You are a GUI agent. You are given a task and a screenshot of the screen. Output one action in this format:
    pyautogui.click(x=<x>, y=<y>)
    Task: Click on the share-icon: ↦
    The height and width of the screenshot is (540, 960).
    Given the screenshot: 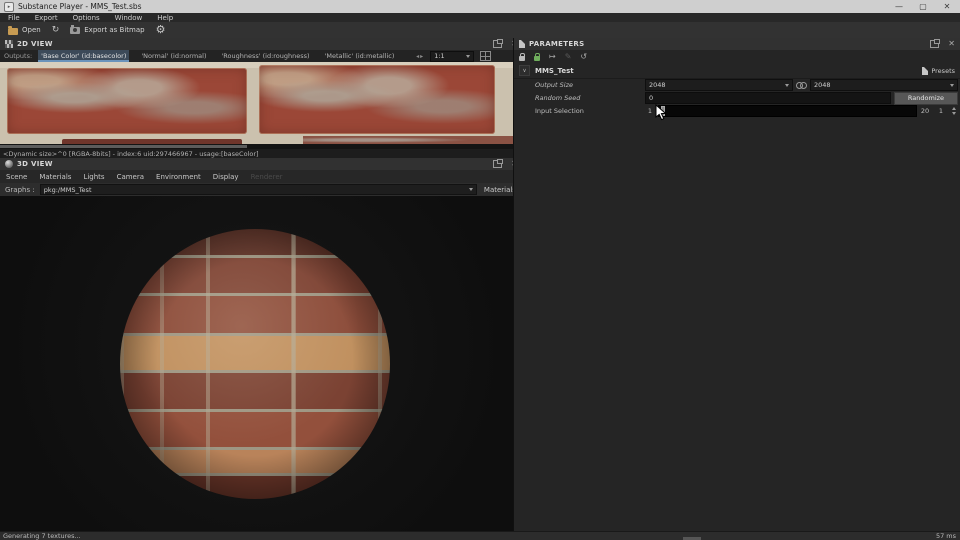 What is the action you would take?
    pyautogui.click(x=552, y=56)
    